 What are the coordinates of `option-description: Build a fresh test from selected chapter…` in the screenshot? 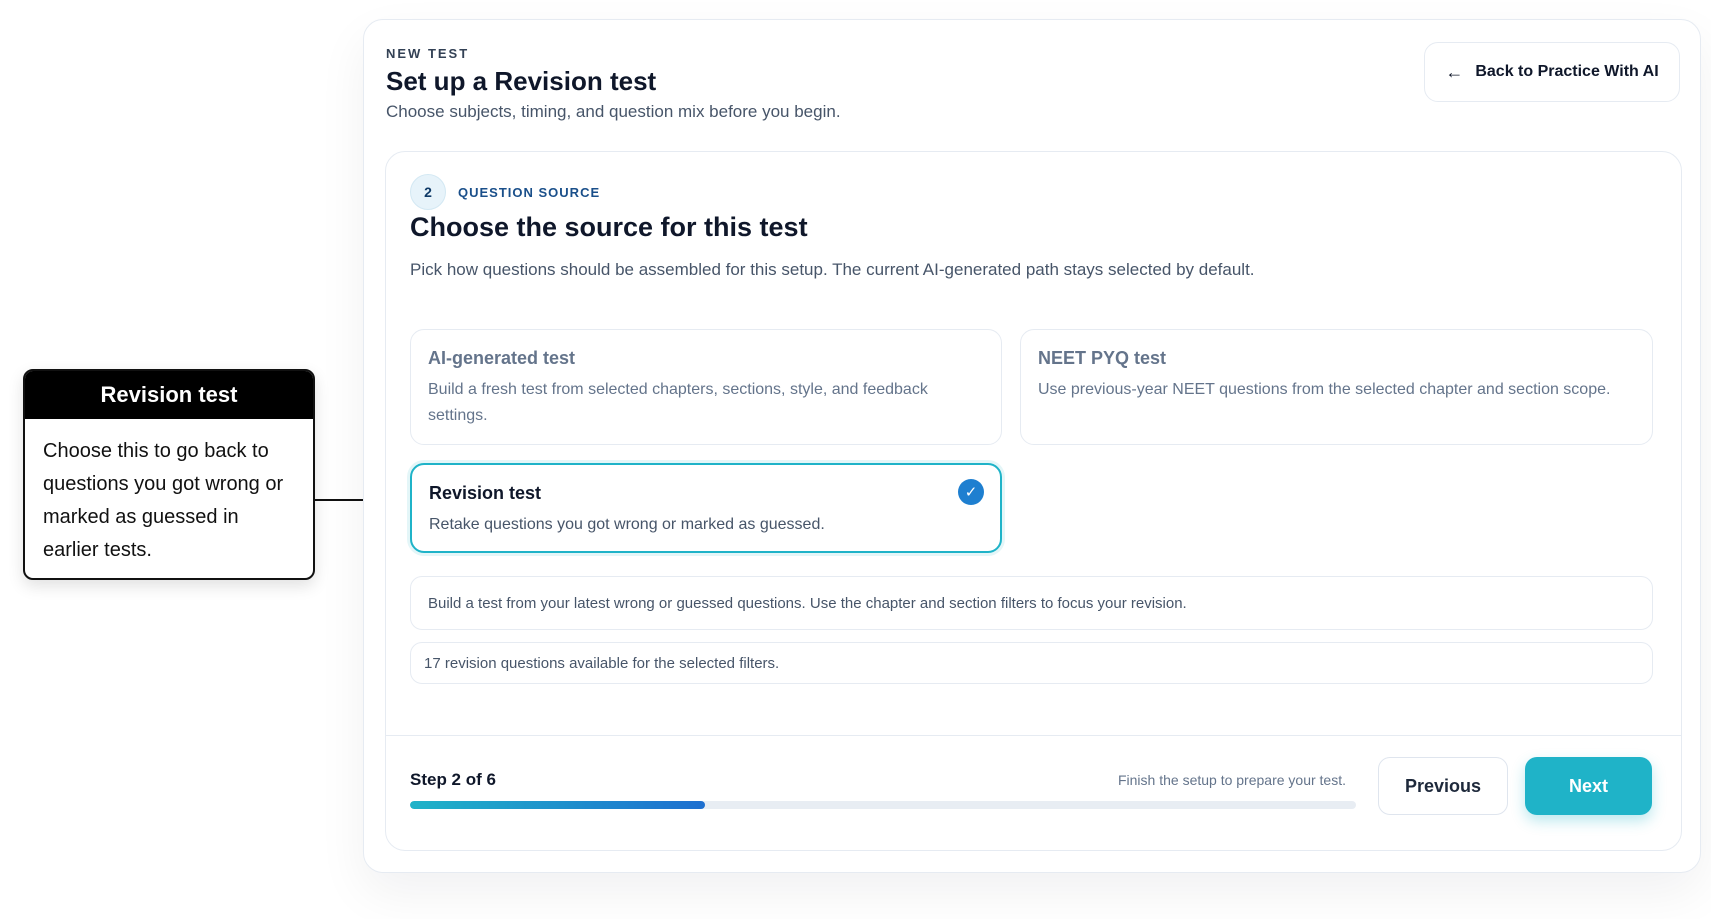 It's located at (678, 402).